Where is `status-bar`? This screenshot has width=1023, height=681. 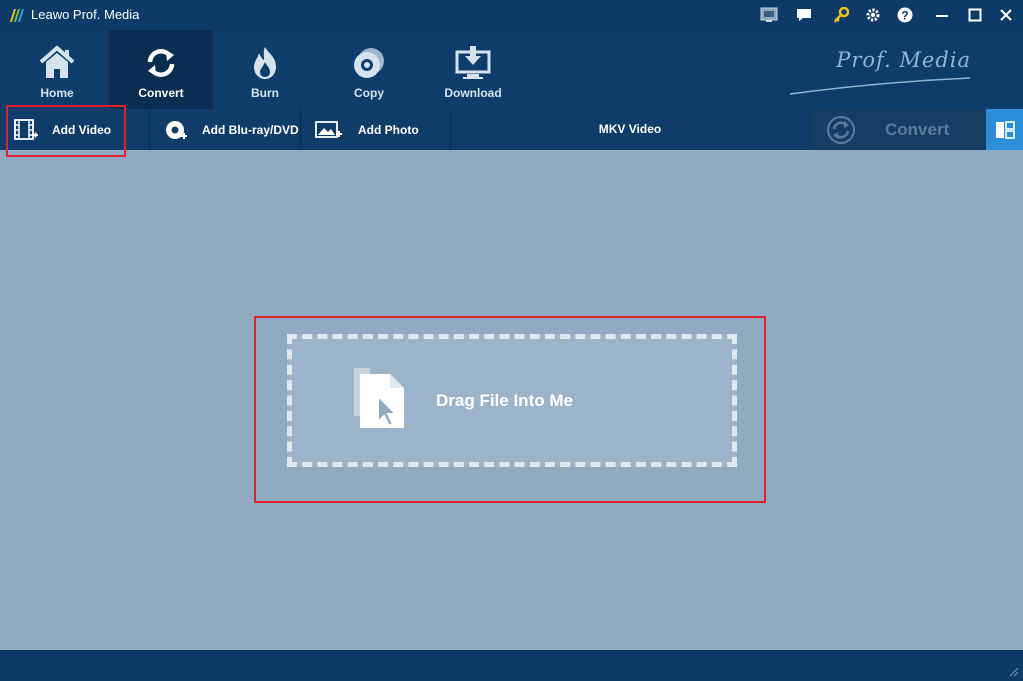 status-bar is located at coordinates (511, 665).